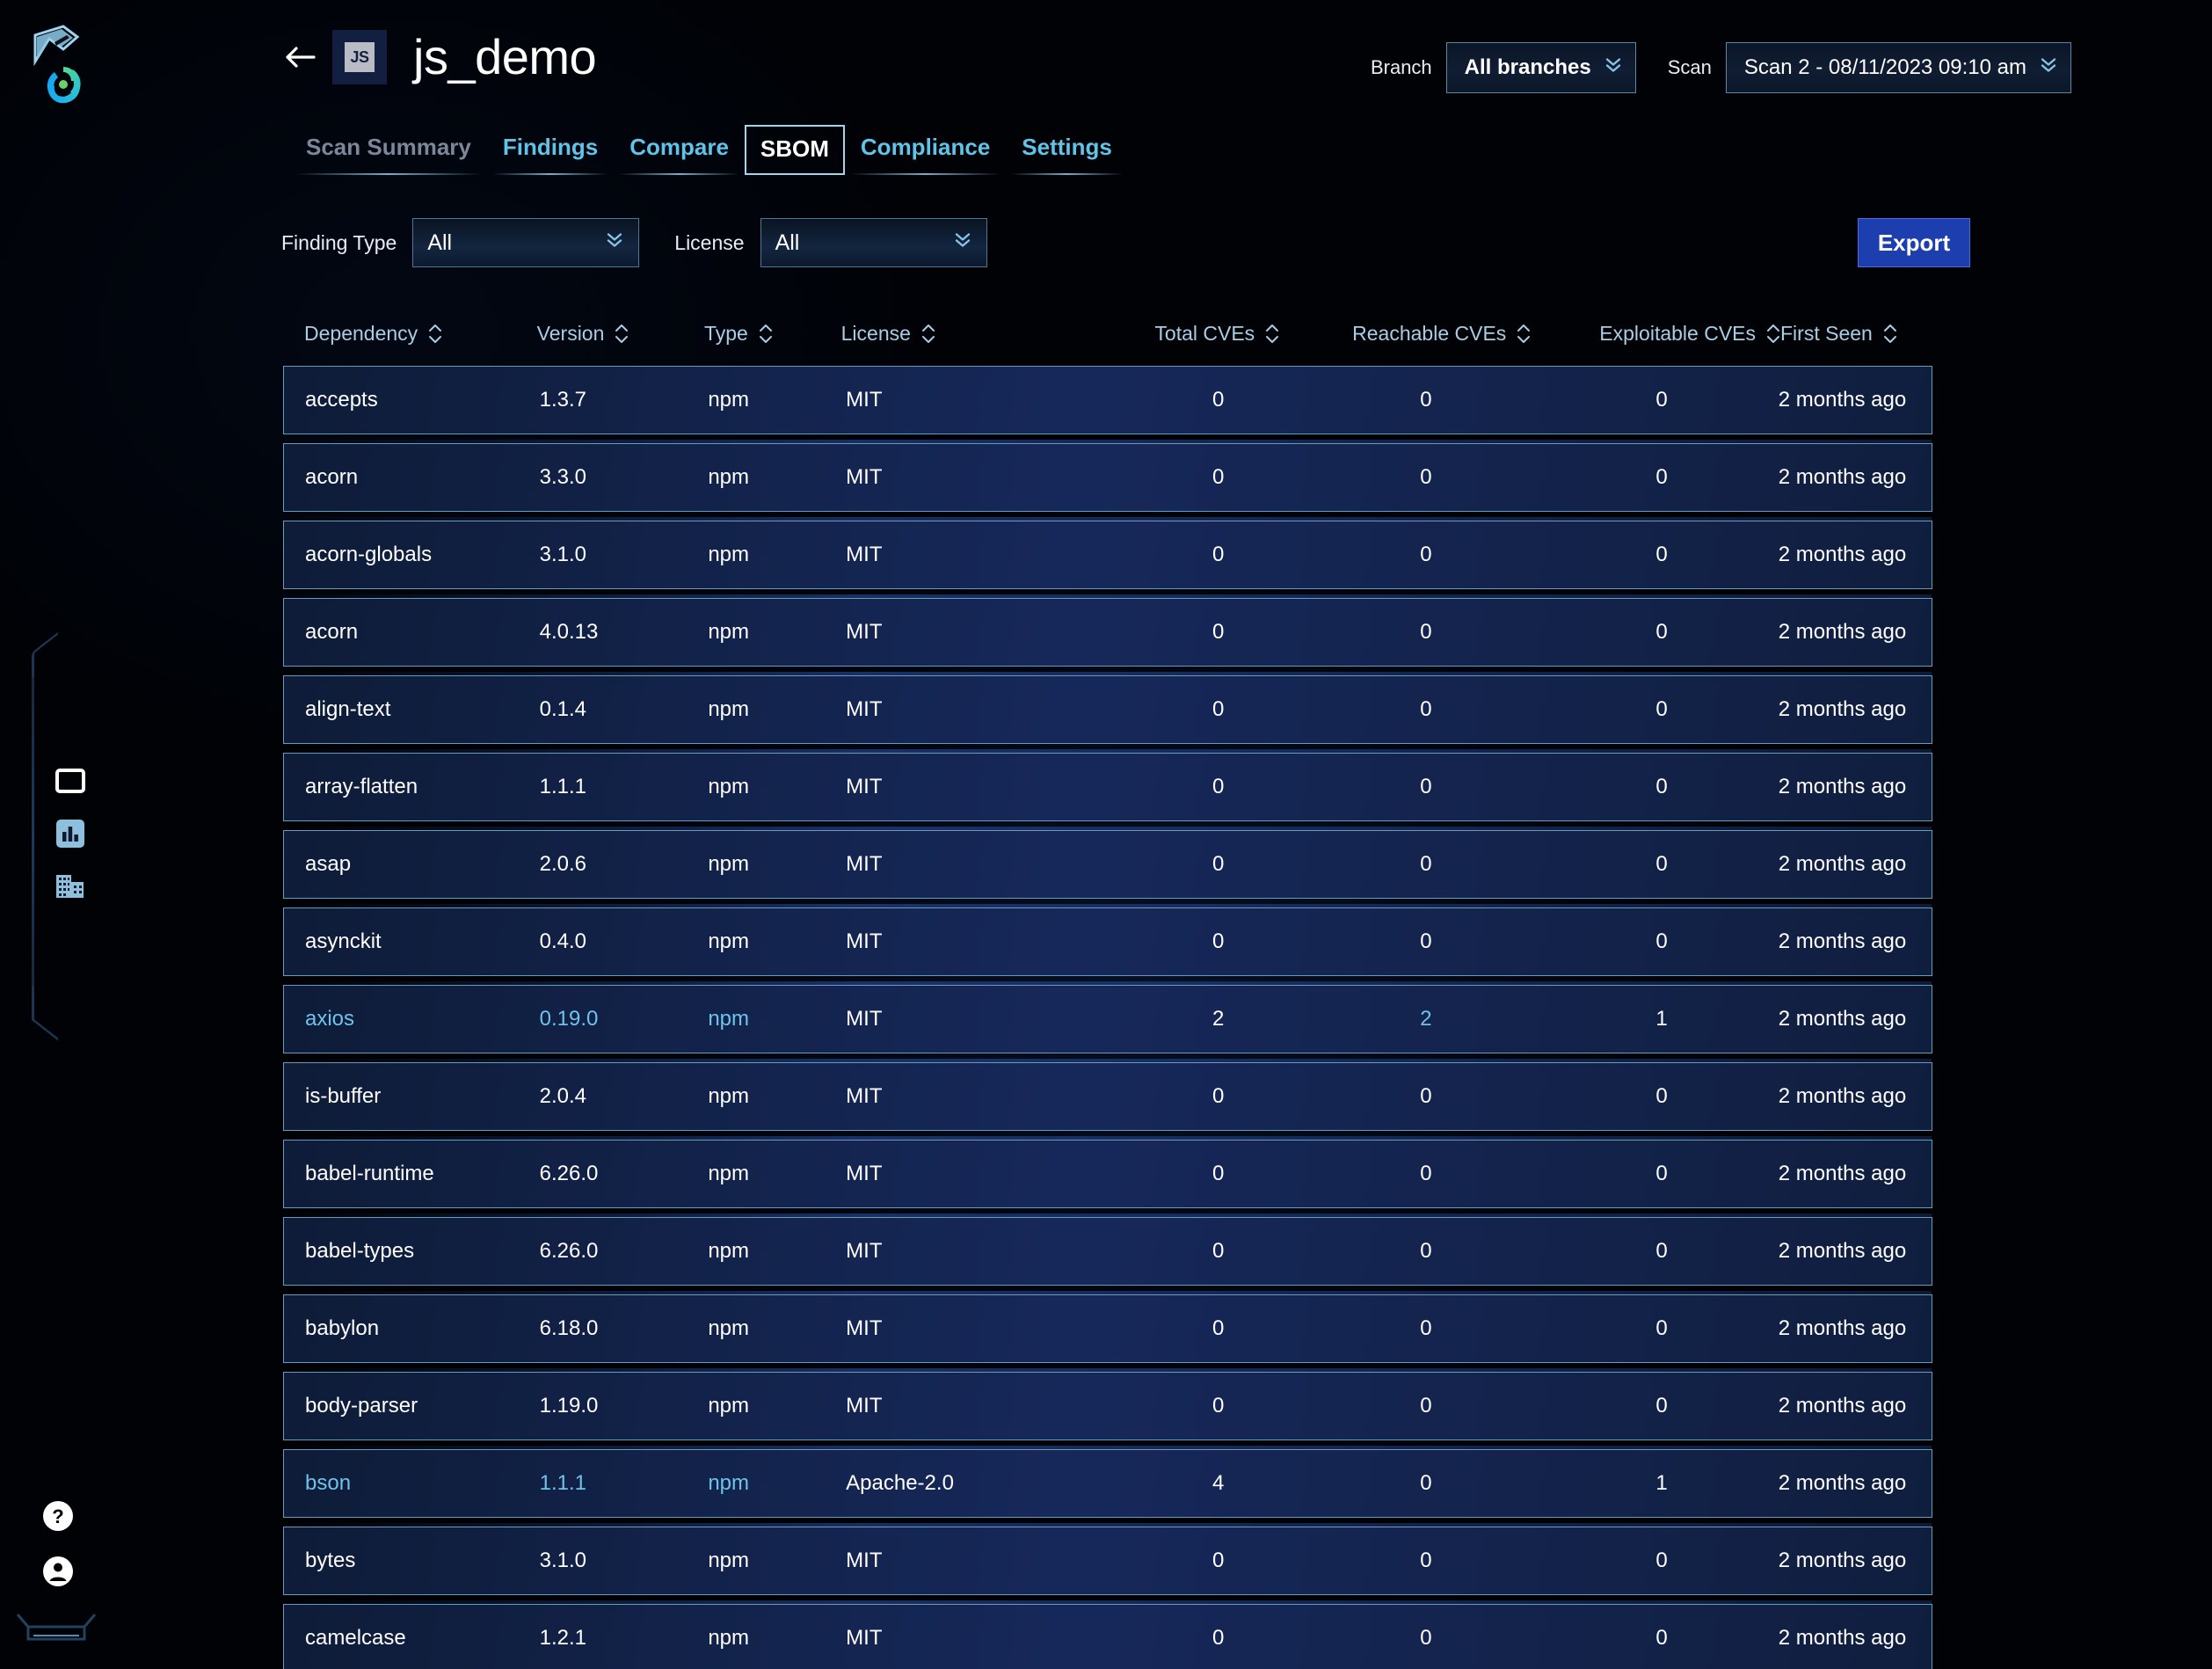 Image resolution: width=2212 pixels, height=1669 pixels. I want to click on table-row: acorn 4.0.13 npm MIT 0 0 0 2 months ago, so click(1107, 637).